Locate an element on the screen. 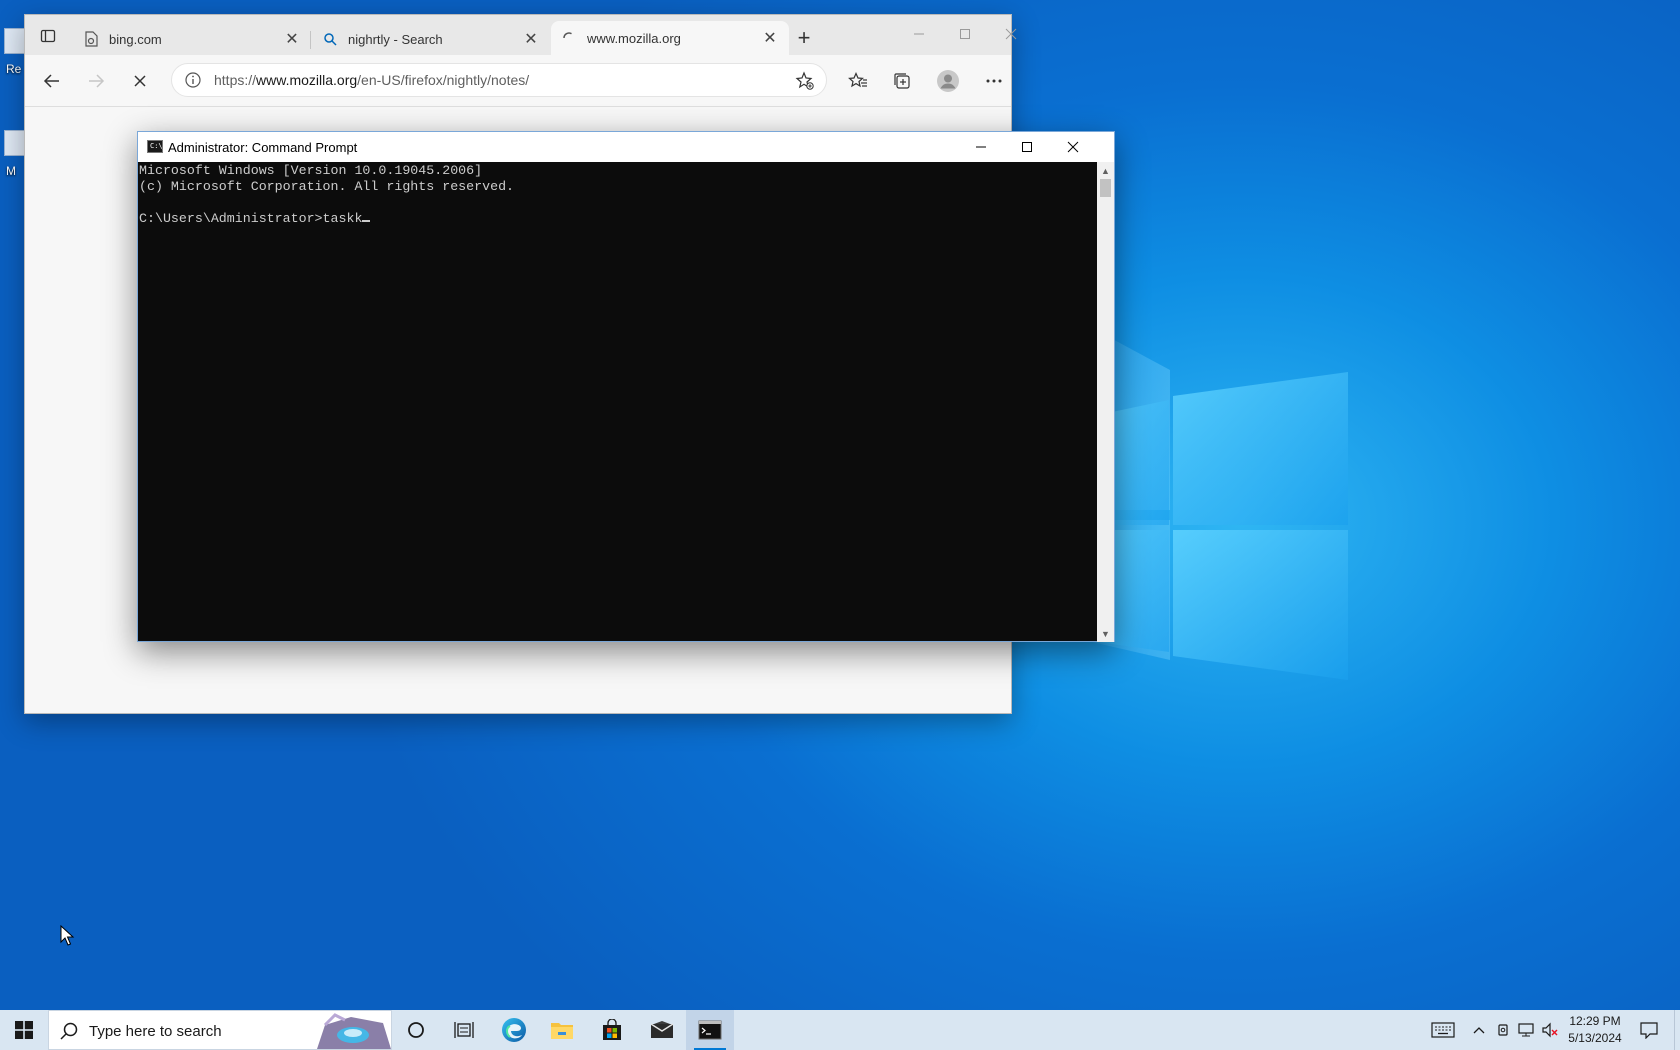 Image resolution: width=1680 pixels, height=1050 pixels. keyboard-icon is located at coordinates (1443, 1030).